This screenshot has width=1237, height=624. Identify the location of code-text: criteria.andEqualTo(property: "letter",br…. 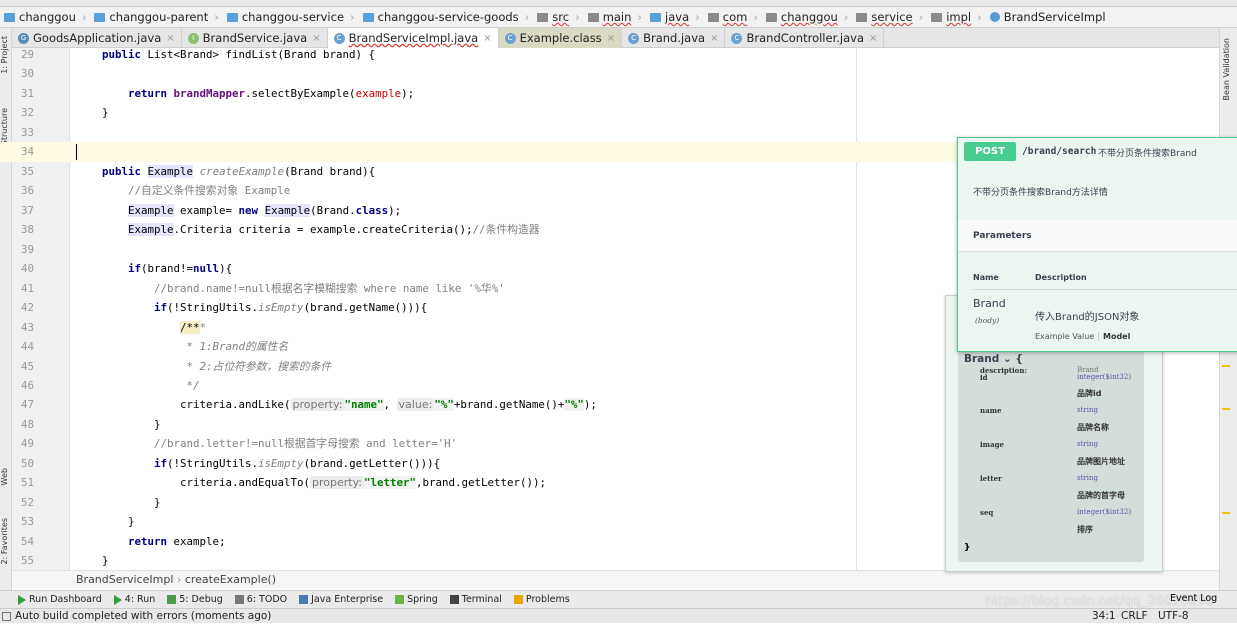
(311, 483).